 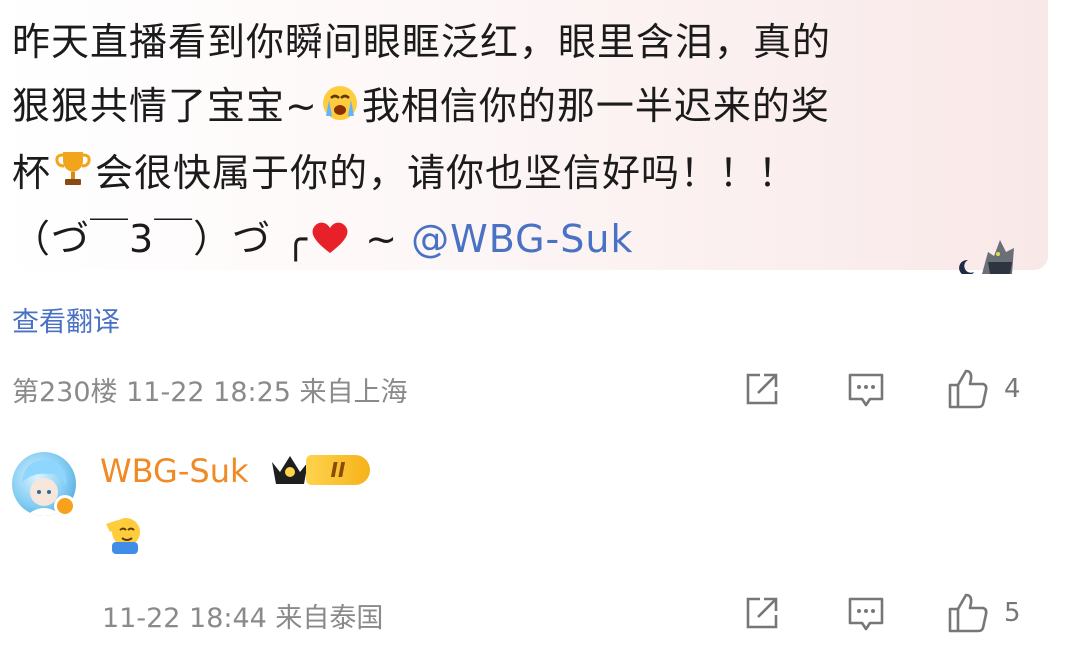 I want to click on like-count: 4, so click(x=1012, y=389).